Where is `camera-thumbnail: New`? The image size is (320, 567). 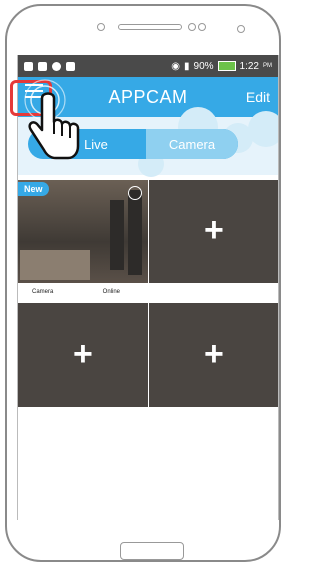 camera-thumbnail: New is located at coordinates (83, 231).